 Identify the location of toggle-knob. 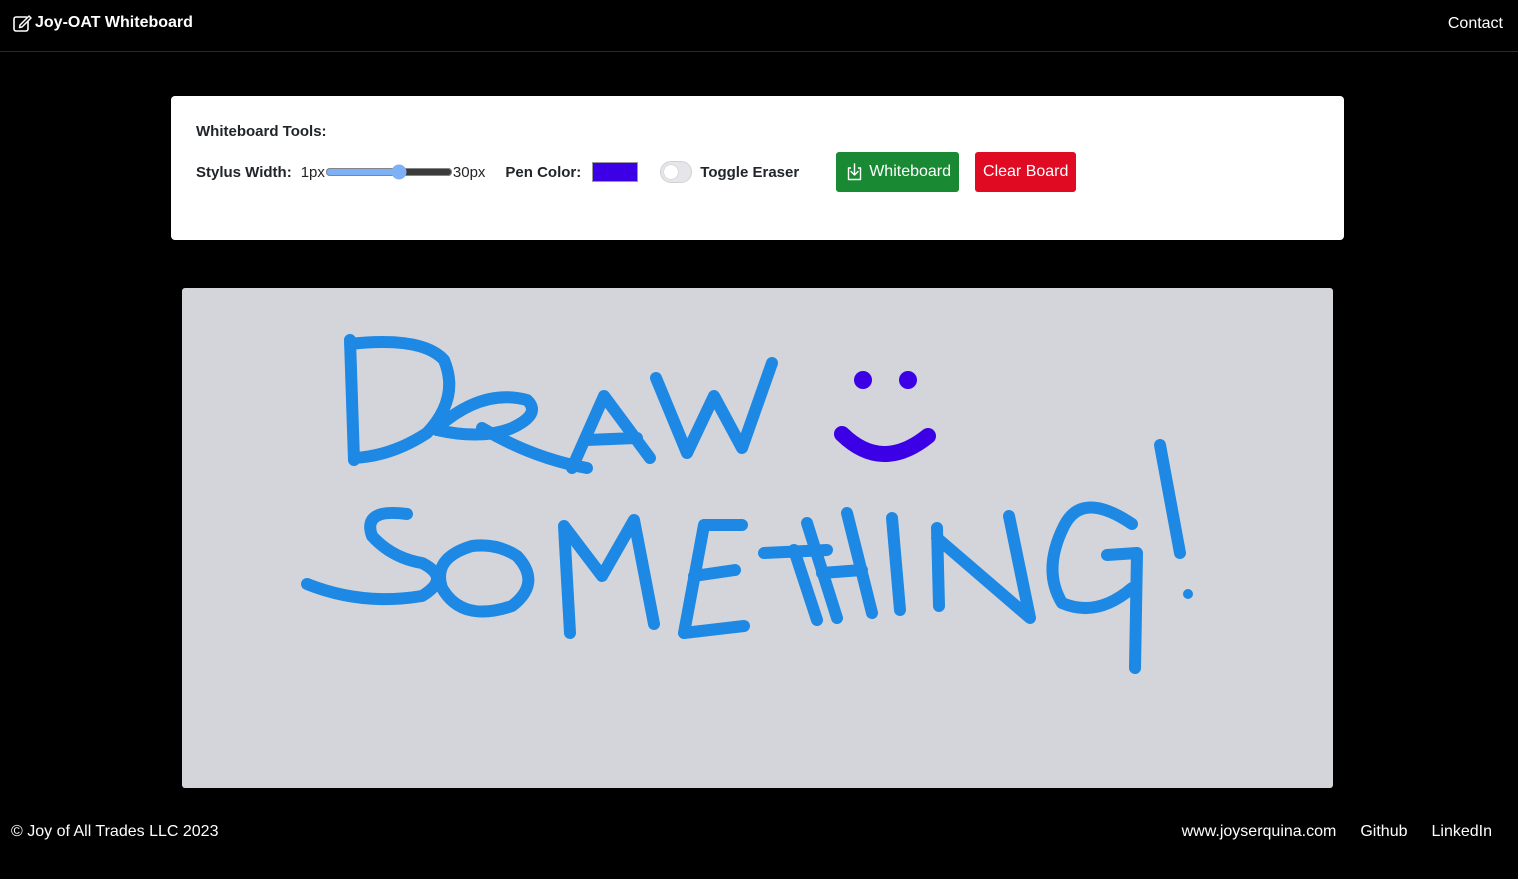
(671, 172).